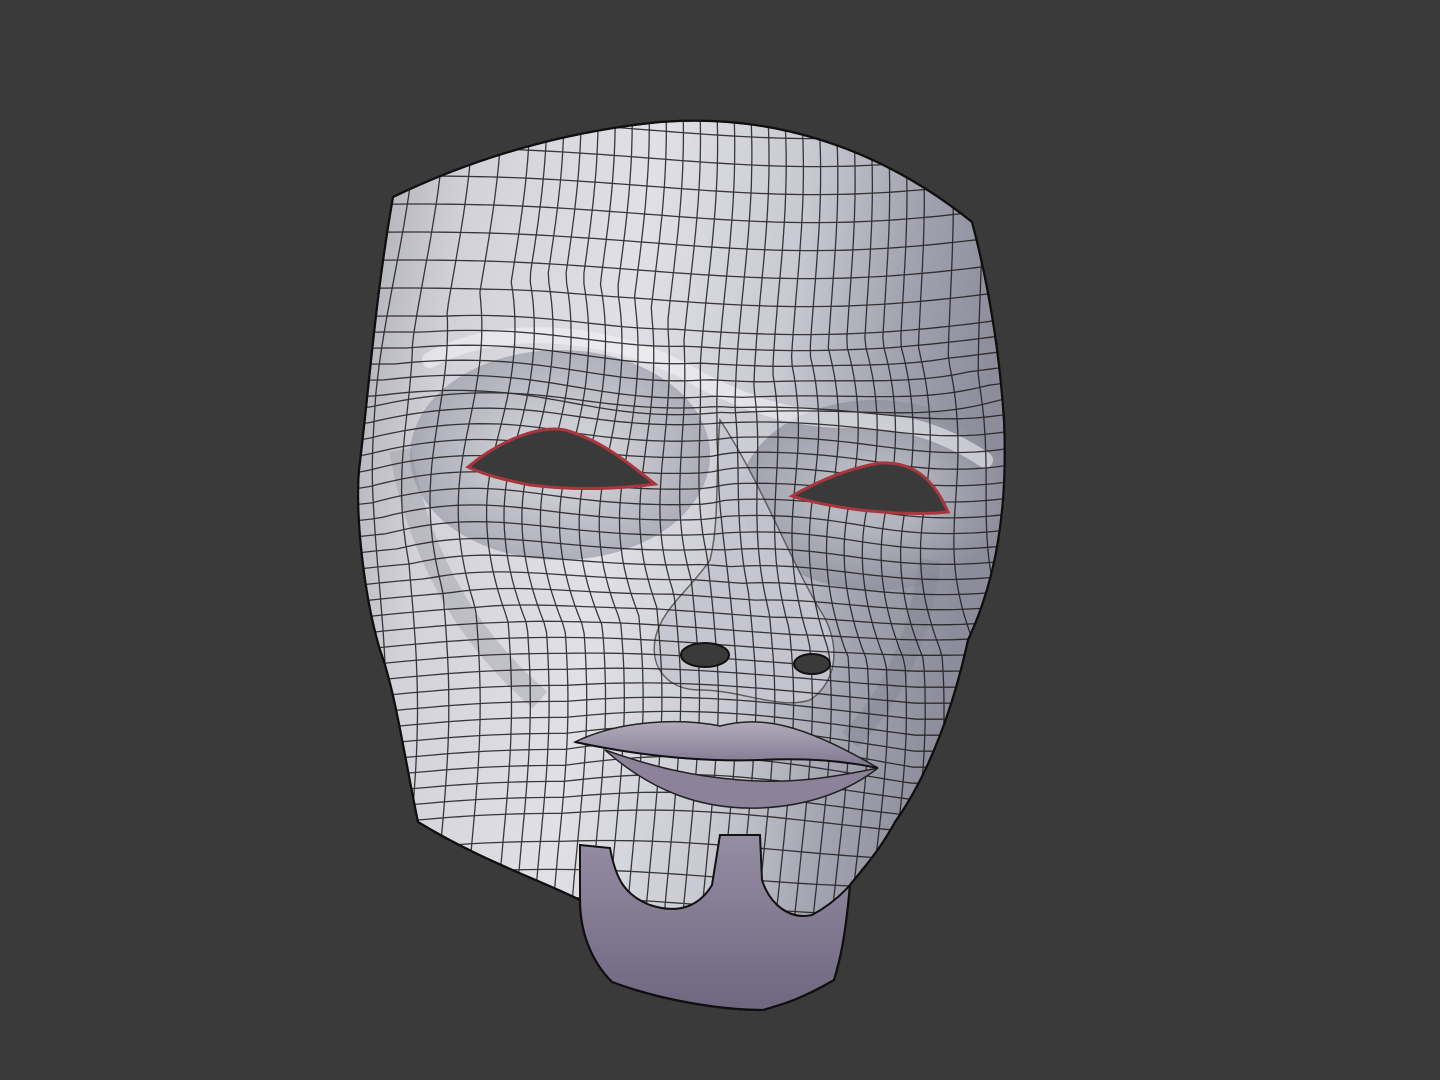 The width and height of the screenshot is (1440, 1080). What do you see at coordinates (812, 664) in the screenshot?
I see `right-nostril` at bounding box center [812, 664].